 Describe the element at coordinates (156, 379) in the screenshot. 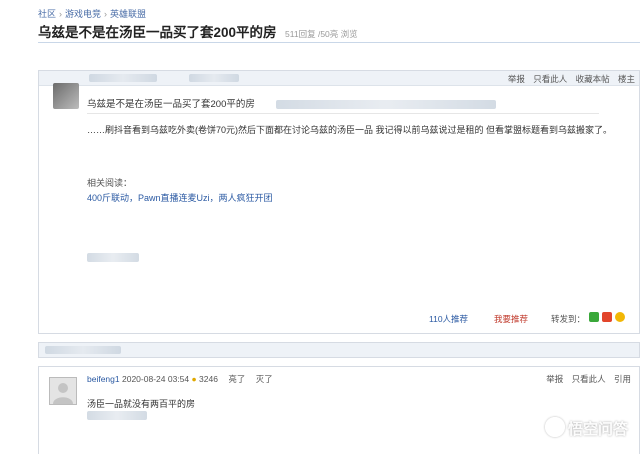

I see `reply-datetime: 2020-08-24 03:54` at that location.